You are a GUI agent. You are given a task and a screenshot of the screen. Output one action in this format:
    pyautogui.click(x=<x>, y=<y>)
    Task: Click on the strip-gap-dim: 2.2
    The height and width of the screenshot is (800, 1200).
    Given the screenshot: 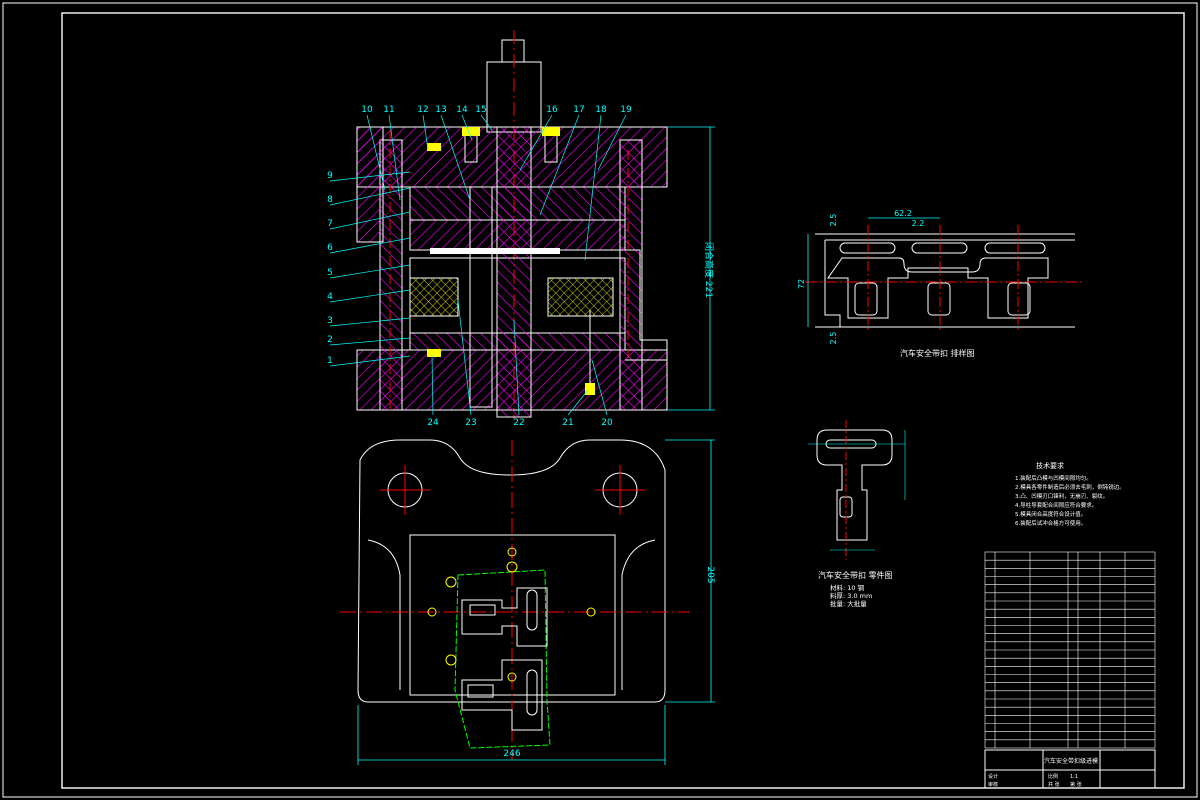 What is the action you would take?
    pyautogui.click(x=918, y=223)
    